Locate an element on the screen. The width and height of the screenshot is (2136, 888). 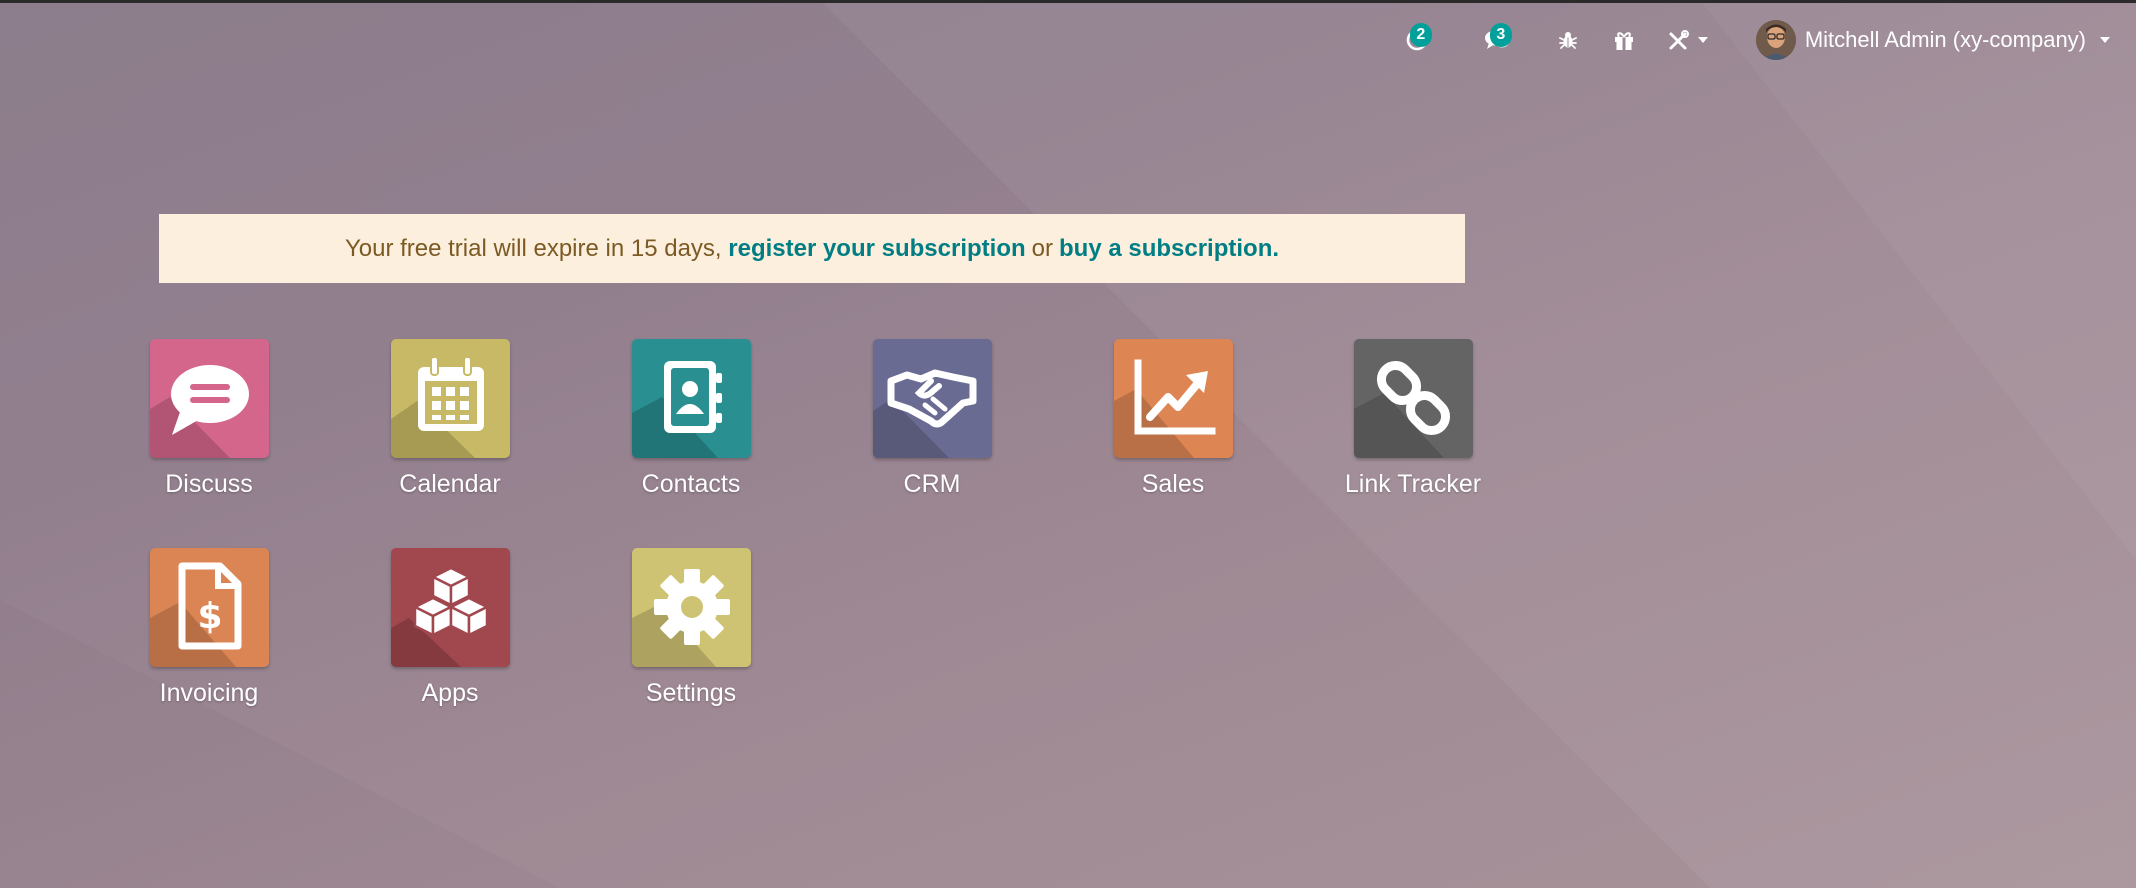
gift-menu is located at coordinates (1624, 40).